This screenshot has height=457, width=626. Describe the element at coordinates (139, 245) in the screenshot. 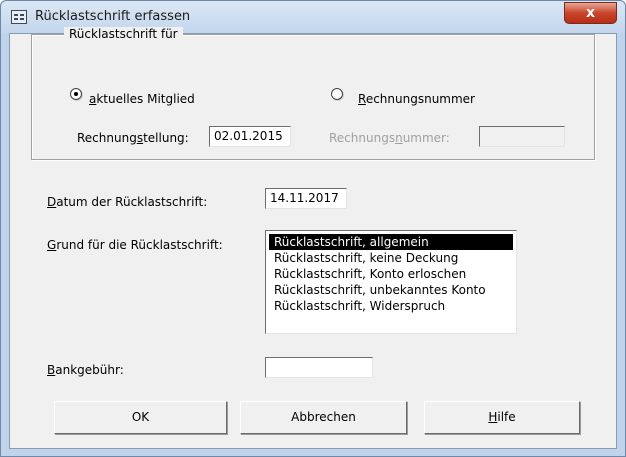

I see `label-part: rund für die Rücklastschrift:` at that location.